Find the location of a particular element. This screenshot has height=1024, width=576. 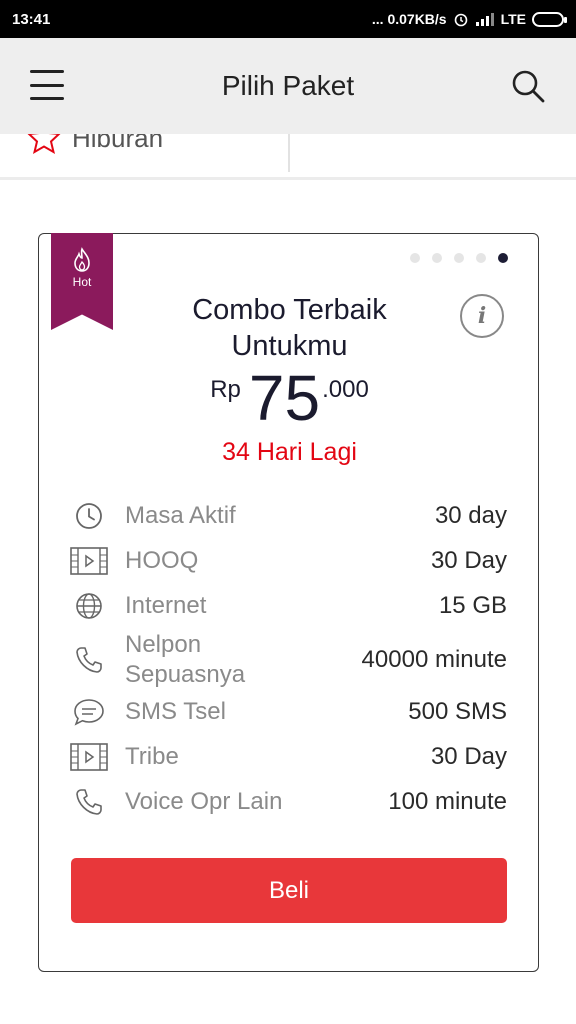

carousel-indicator is located at coordinates (459, 258).